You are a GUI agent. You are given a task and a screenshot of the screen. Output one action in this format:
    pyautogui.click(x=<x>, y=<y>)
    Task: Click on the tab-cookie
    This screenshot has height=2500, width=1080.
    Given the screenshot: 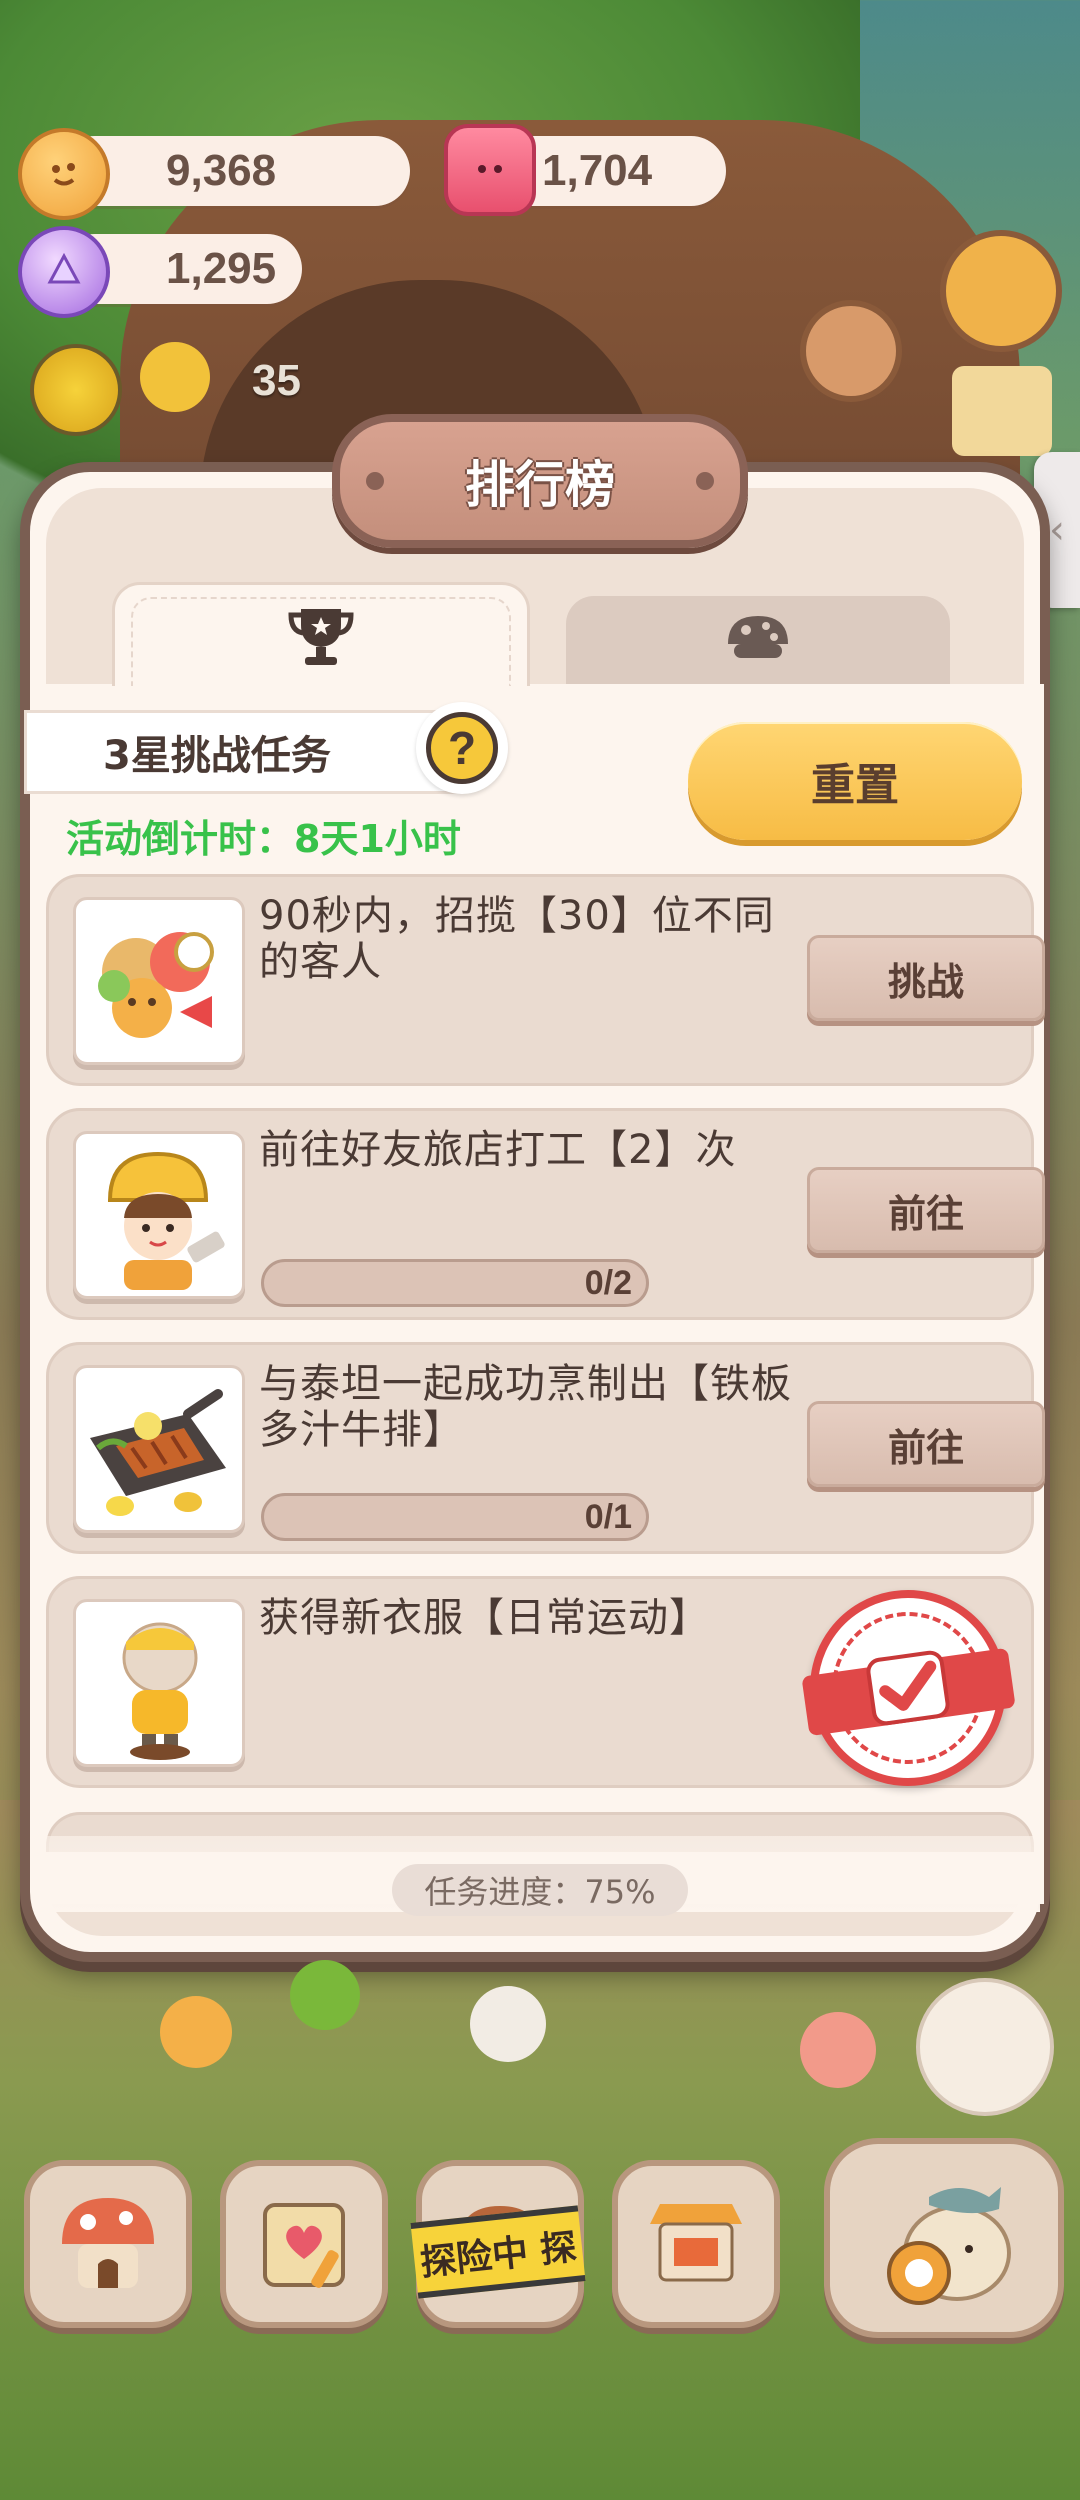 What is the action you would take?
    pyautogui.click(x=758, y=640)
    